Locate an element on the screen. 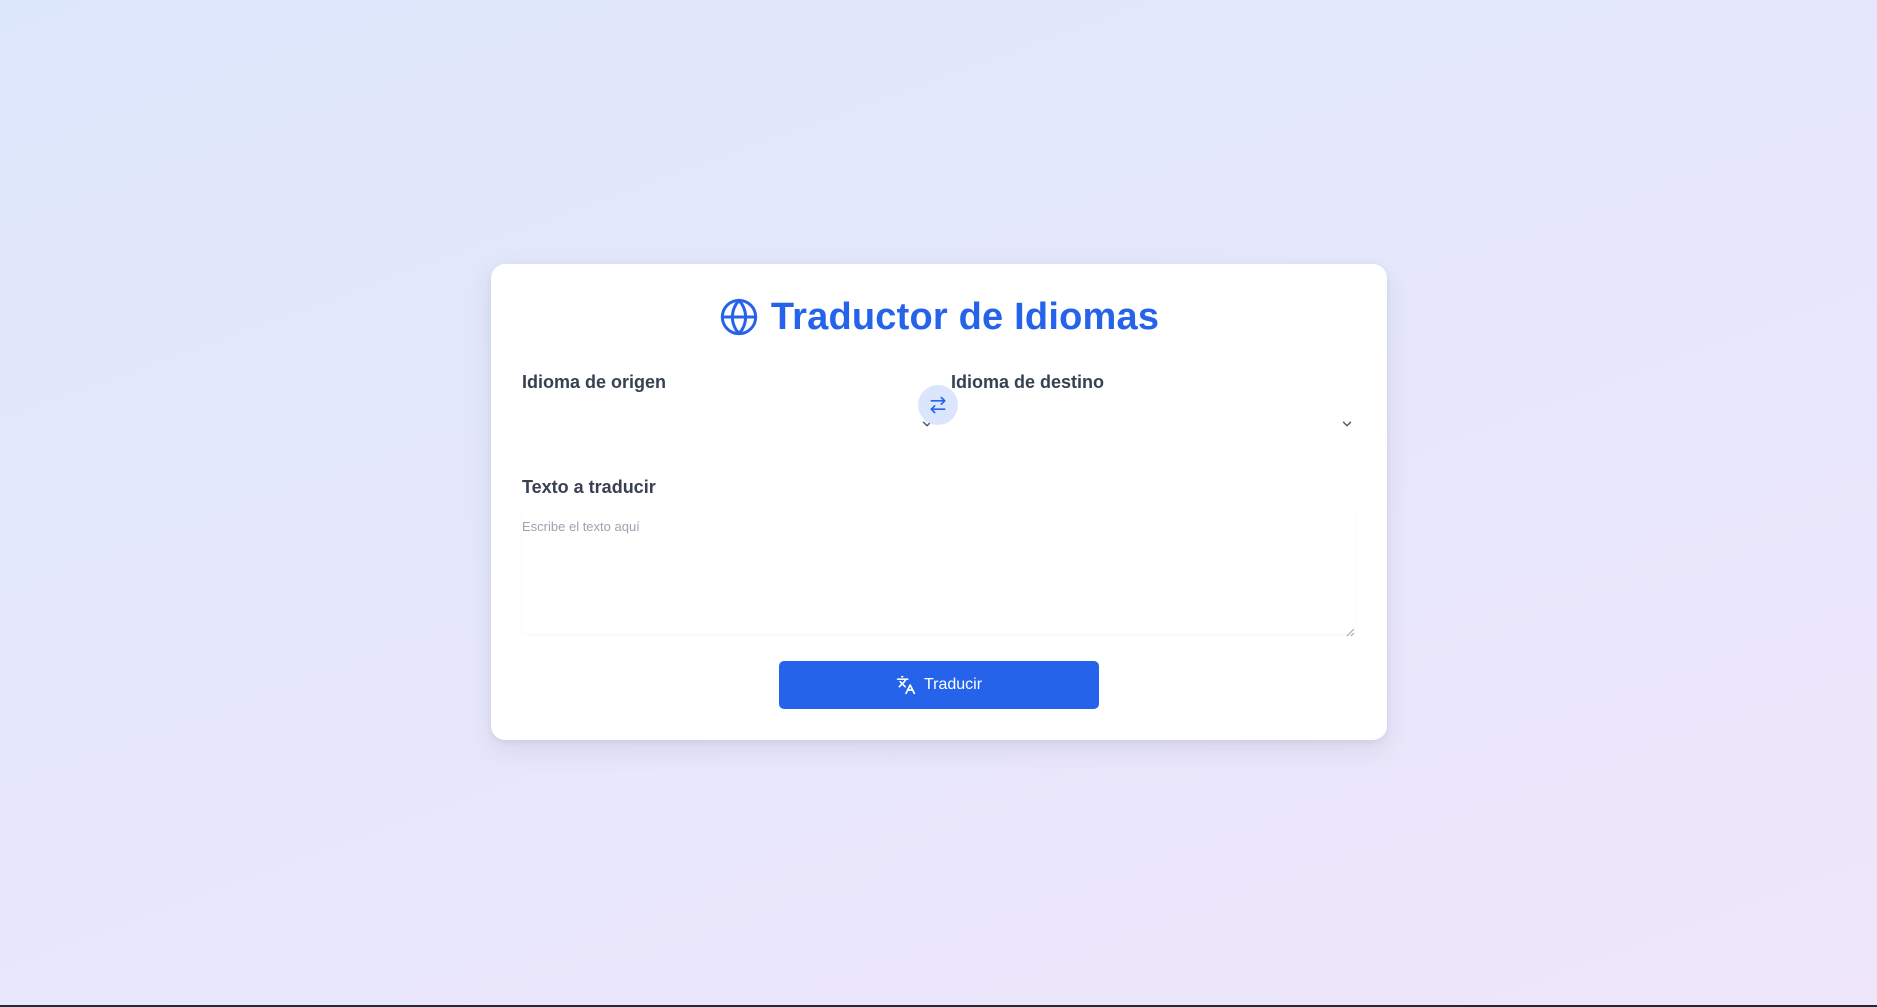 The width and height of the screenshot is (1877, 1007). resize-handle-icon is located at coordinates (1350, 630).